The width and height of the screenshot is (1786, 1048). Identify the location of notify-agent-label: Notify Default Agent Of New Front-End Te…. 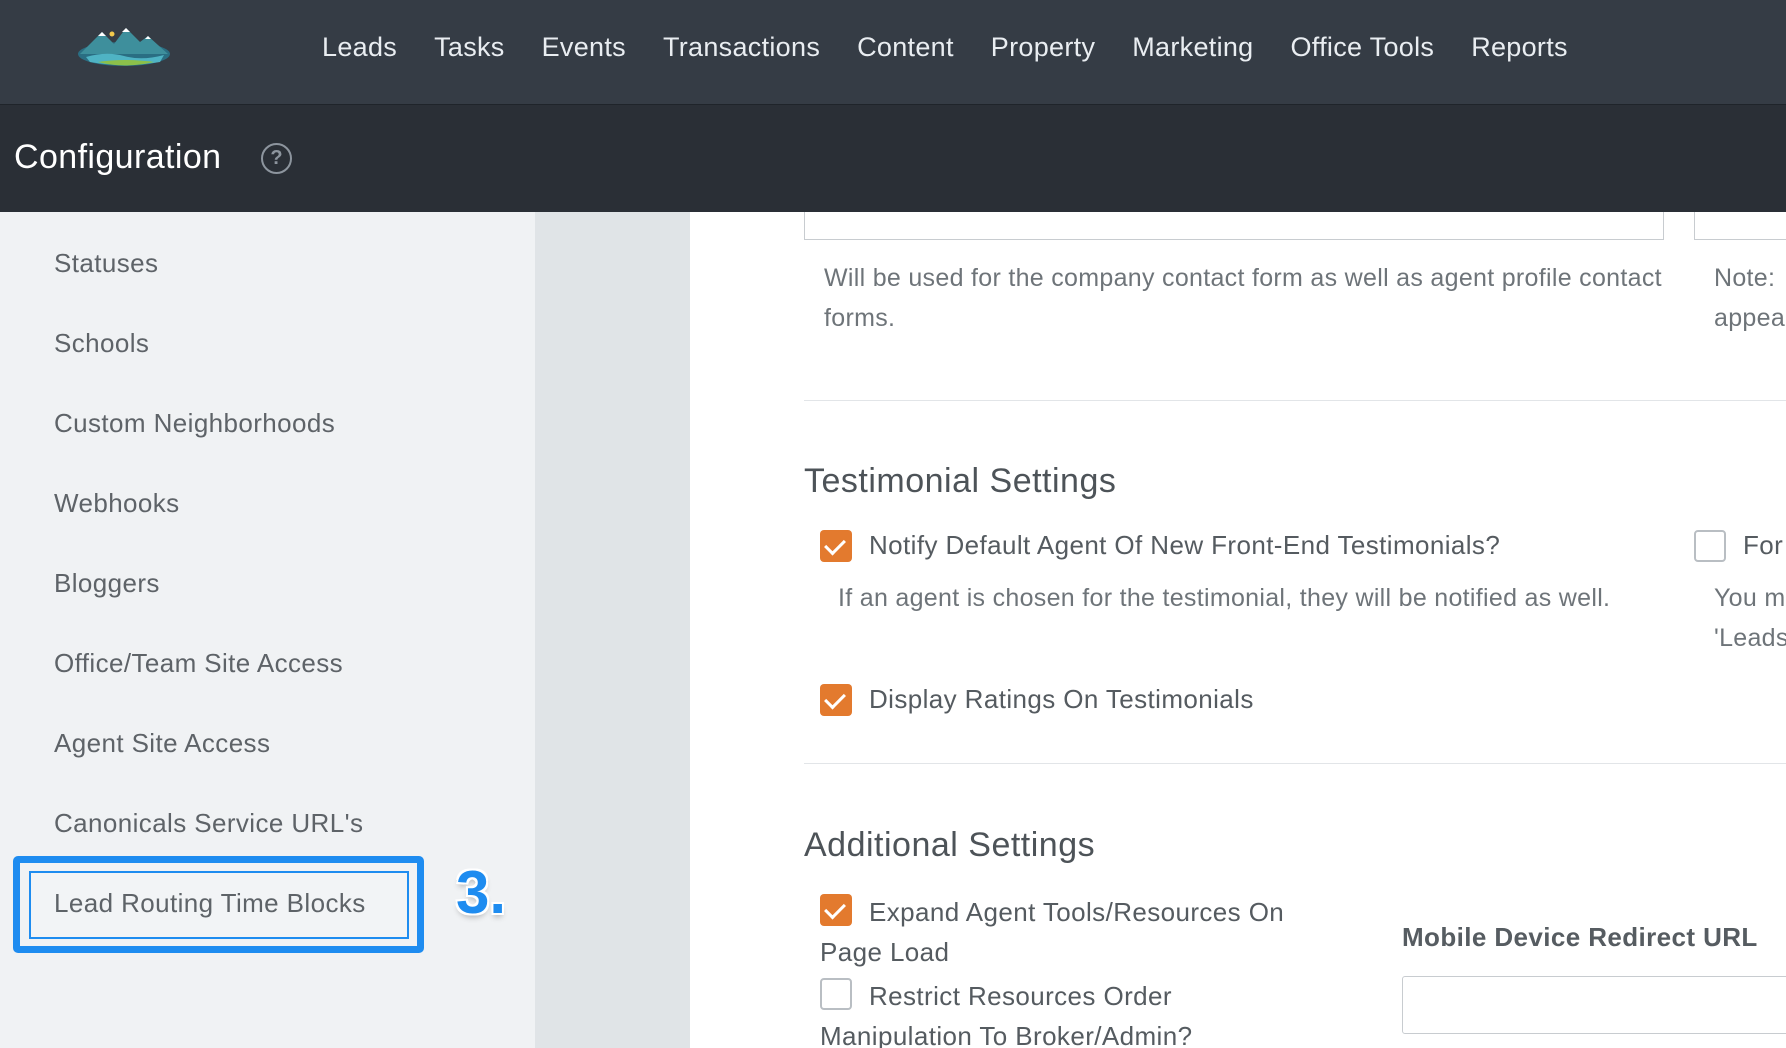
(1185, 545).